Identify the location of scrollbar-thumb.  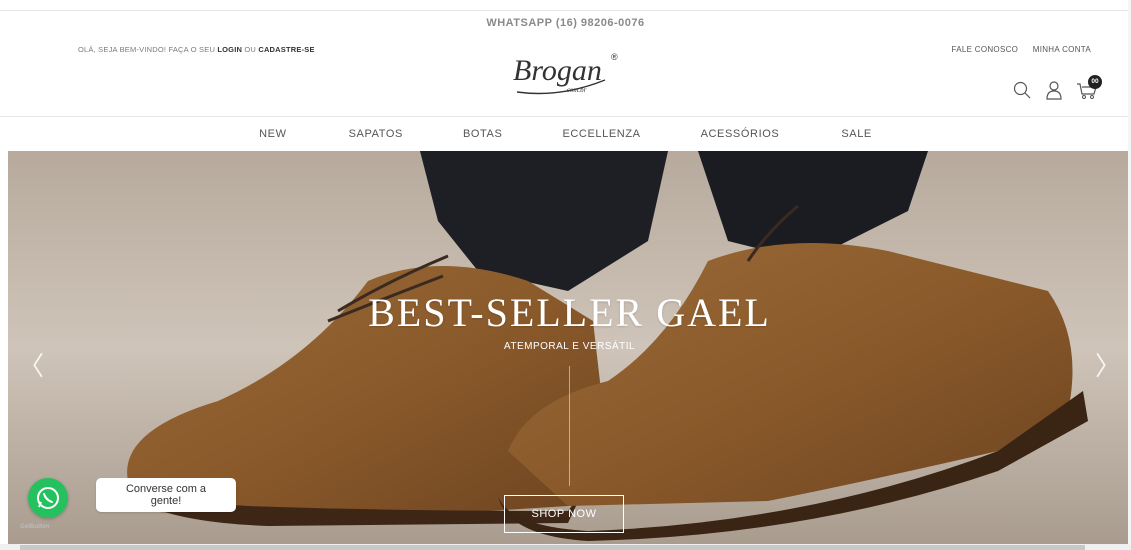
(552, 547).